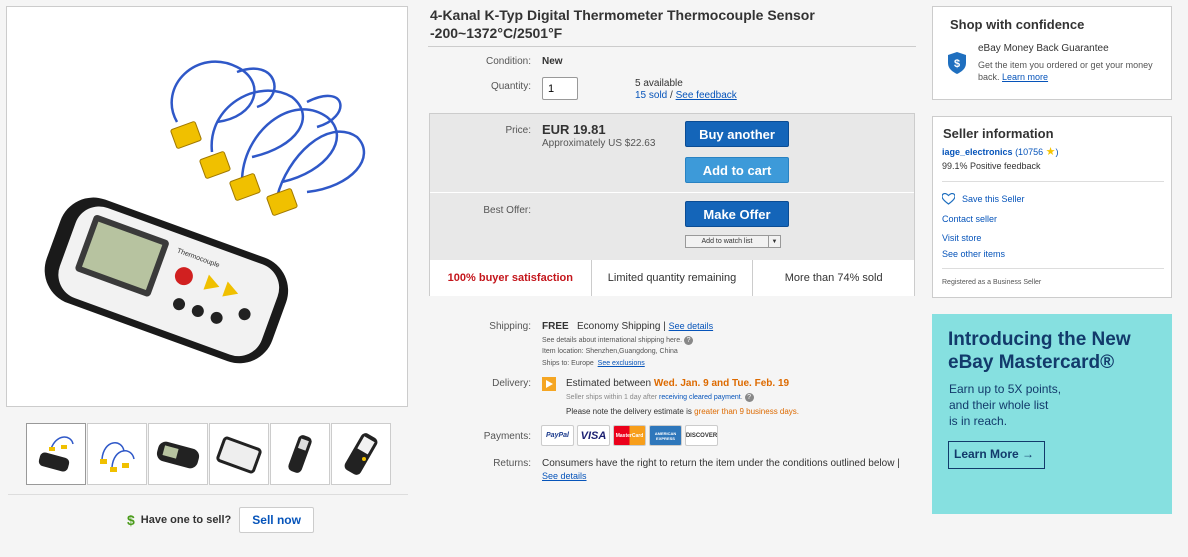 The width and height of the screenshot is (1188, 557). I want to click on ships-to: Ships to: Europe, so click(568, 363).